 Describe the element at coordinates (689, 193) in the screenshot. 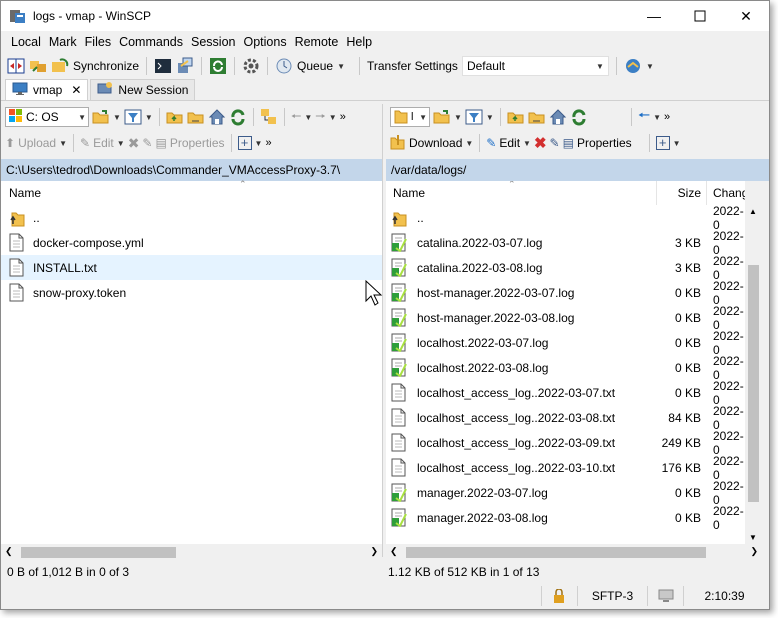

I see `column-size-header: Size` at that location.